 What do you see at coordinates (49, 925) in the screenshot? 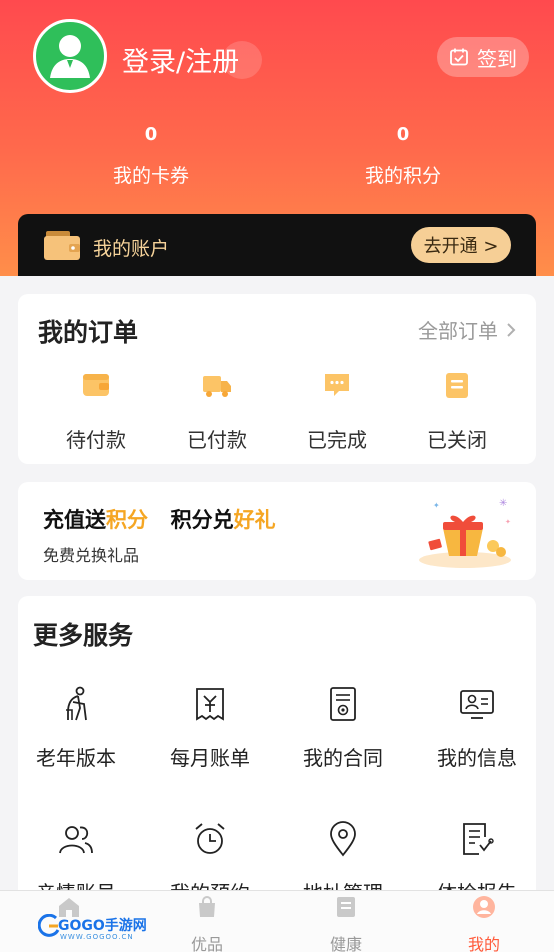
I see `watermark-logo-icon` at bounding box center [49, 925].